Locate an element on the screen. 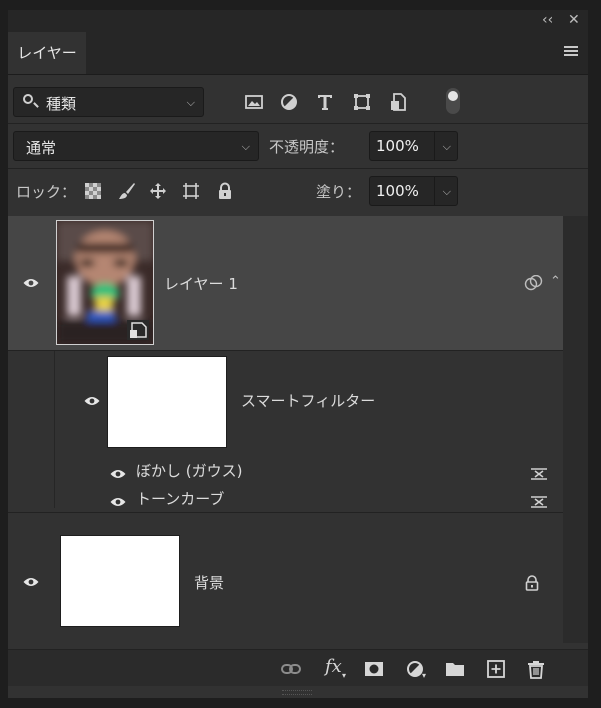 Image resolution: width=601 pixels, height=708 pixels. smart-filter-mask-thumbnail is located at coordinates (167, 402).